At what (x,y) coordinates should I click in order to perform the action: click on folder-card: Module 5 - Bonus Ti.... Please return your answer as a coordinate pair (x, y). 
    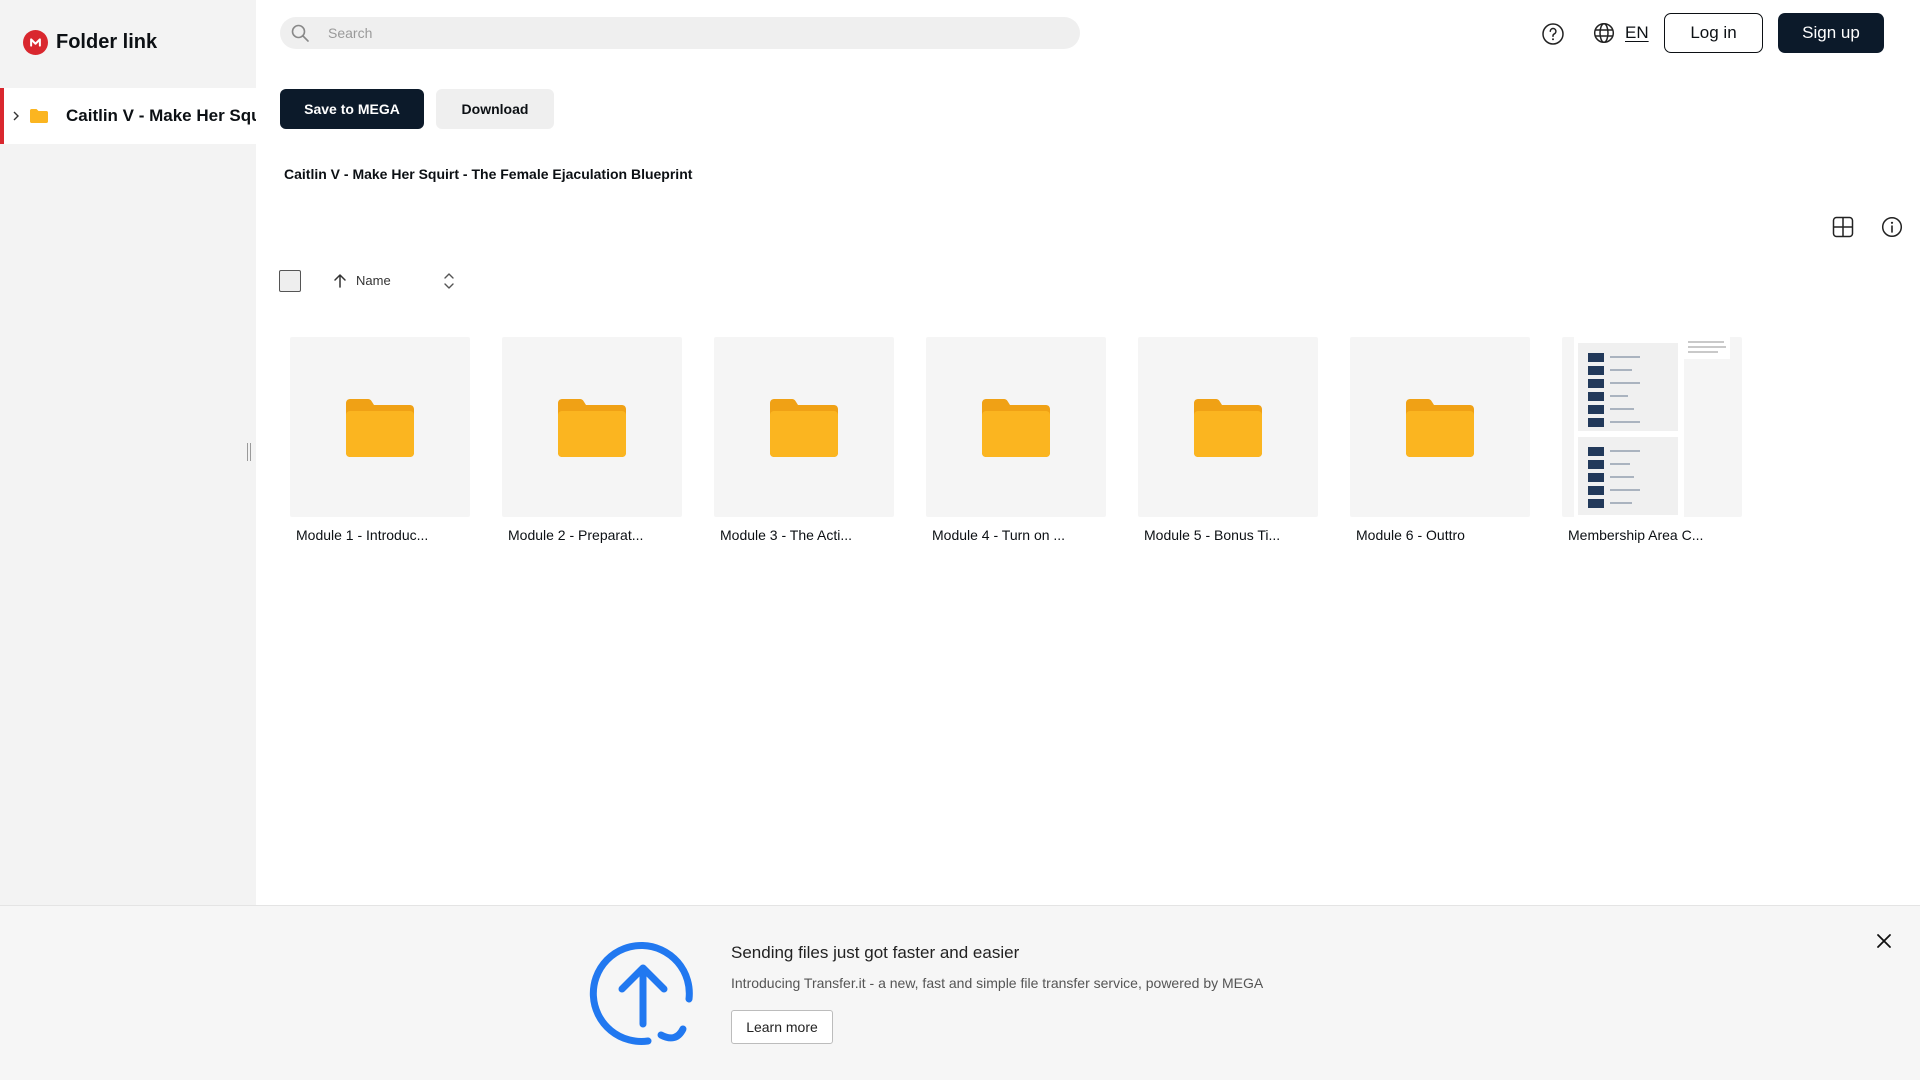
    Looking at the image, I should click on (1228, 440).